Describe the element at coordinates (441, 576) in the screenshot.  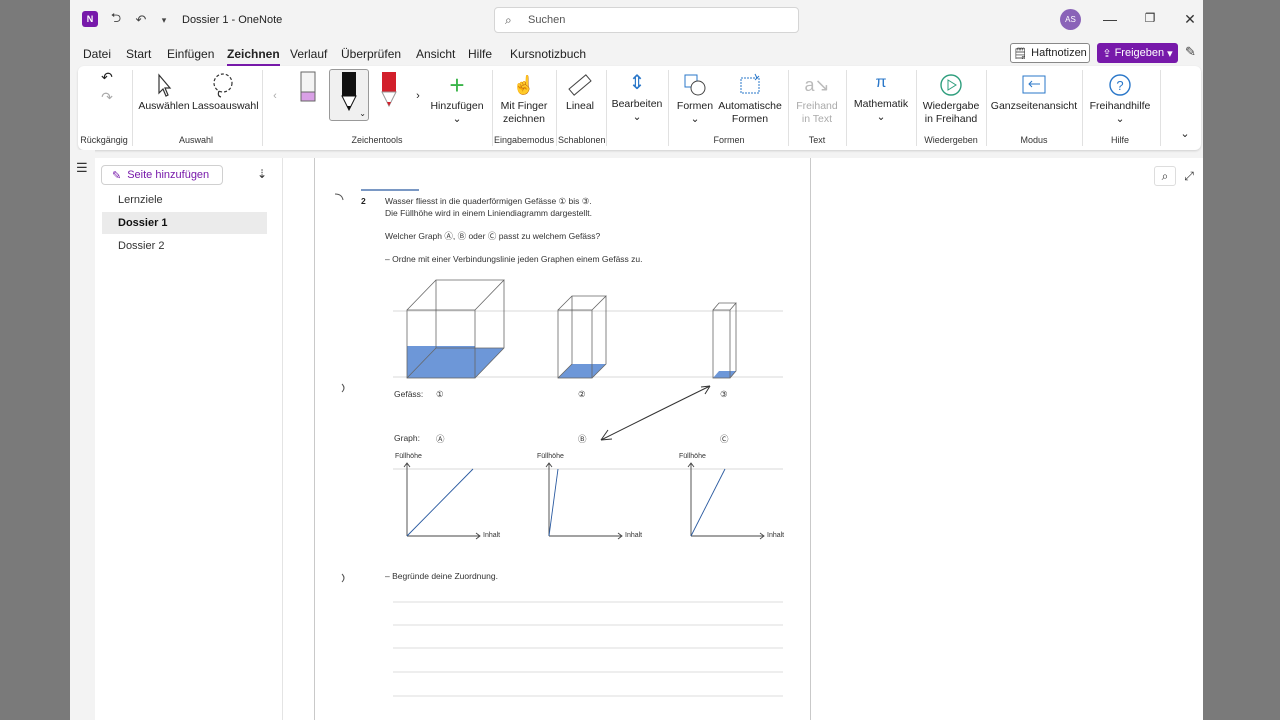
I see `instruction-justify: – Begründe deine Zuordnung.` at that location.